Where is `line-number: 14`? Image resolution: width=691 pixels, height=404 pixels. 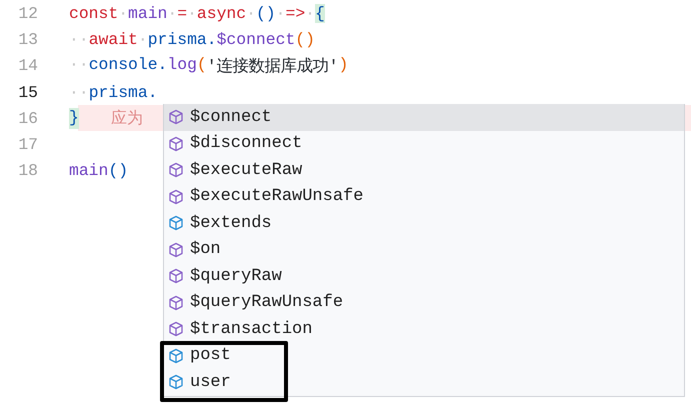 line-number: 14 is located at coordinates (27, 66).